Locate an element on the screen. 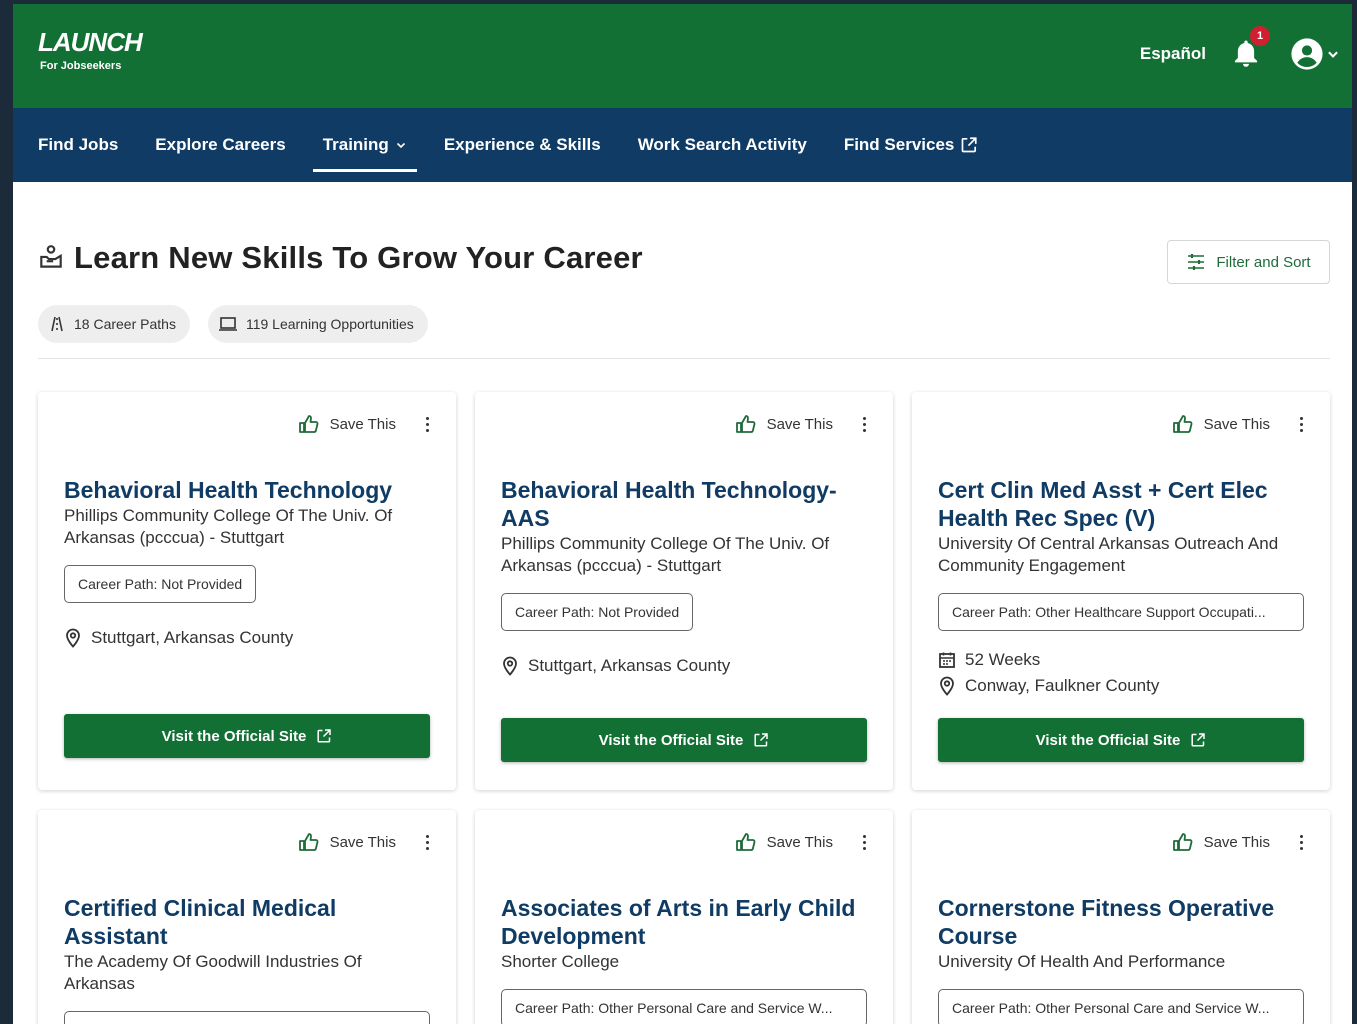 The width and height of the screenshot is (1357, 1024). card-title: Cornerstone Fitness Operative Course is located at coordinates (1121, 922).